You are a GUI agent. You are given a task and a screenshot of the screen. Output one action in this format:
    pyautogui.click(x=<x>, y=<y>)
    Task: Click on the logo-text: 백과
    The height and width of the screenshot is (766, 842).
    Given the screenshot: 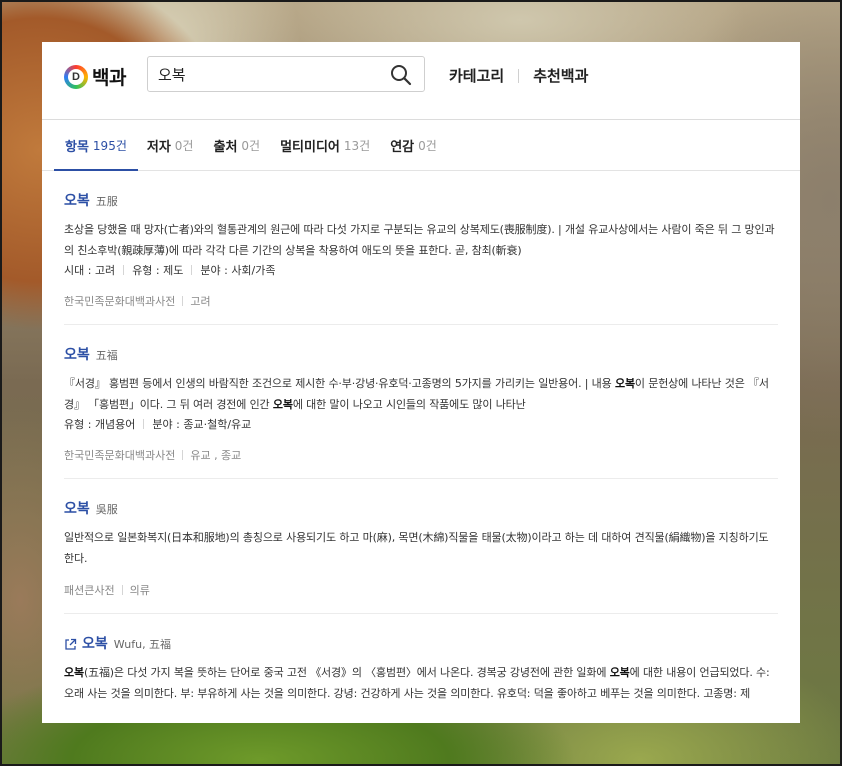 What is the action you would take?
    pyautogui.click(x=109, y=78)
    